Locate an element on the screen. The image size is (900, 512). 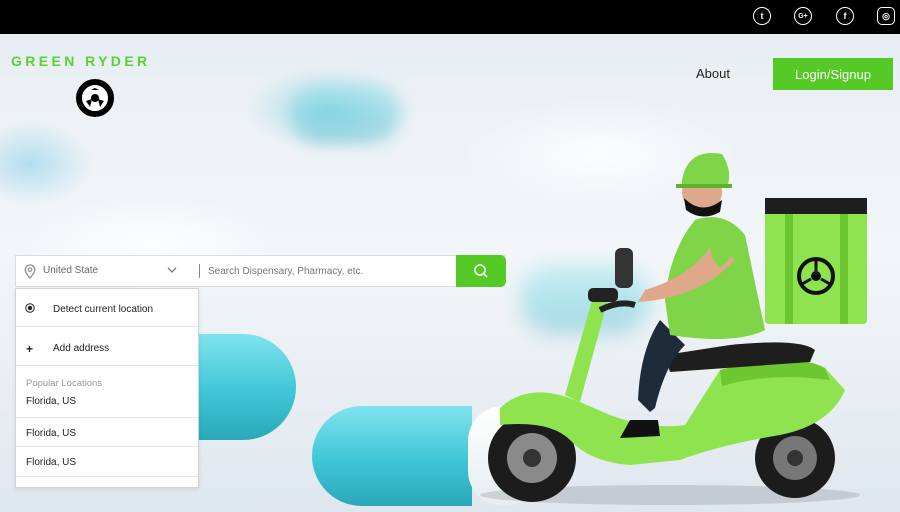
instagram-icon: ◎ is located at coordinates (886, 16).